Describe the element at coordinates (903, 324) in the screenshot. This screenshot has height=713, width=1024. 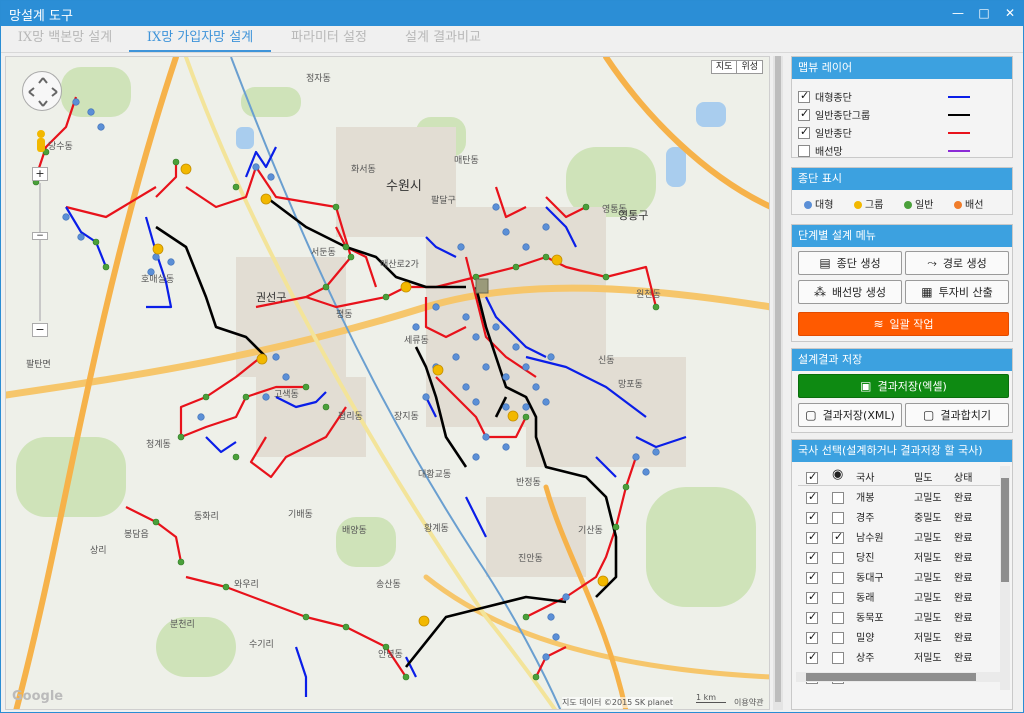
I see `batch-run-button: ≋ 일괄 작업` at that location.